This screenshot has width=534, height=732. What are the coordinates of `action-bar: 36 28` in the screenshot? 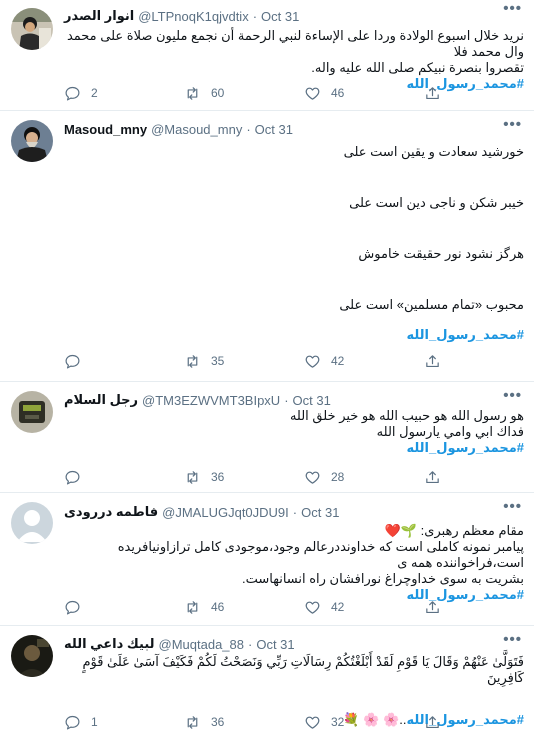 It's located at (259, 477).